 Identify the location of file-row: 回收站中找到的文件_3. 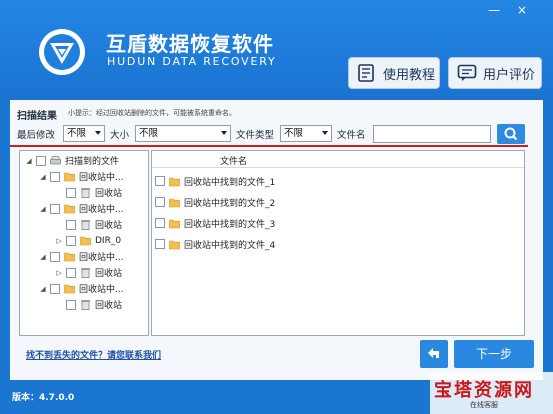
(215, 223).